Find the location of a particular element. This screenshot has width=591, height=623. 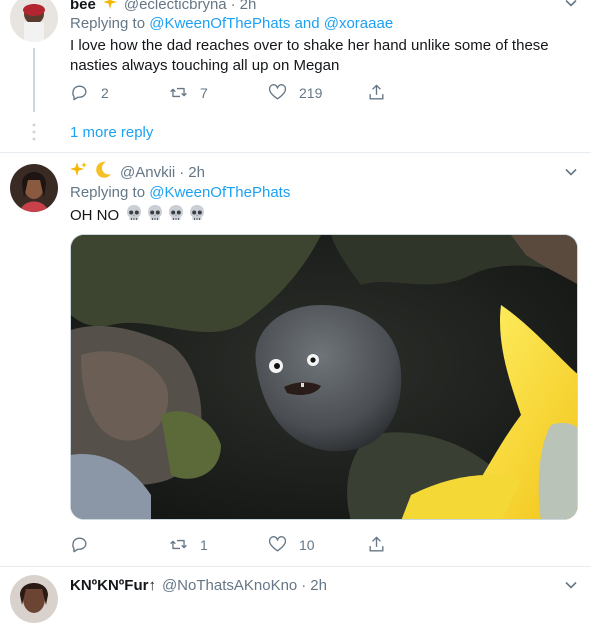

tweet-header: KNºKNºFur↑ @NoThatsAKnoKno · 2h is located at coordinates (198, 585).